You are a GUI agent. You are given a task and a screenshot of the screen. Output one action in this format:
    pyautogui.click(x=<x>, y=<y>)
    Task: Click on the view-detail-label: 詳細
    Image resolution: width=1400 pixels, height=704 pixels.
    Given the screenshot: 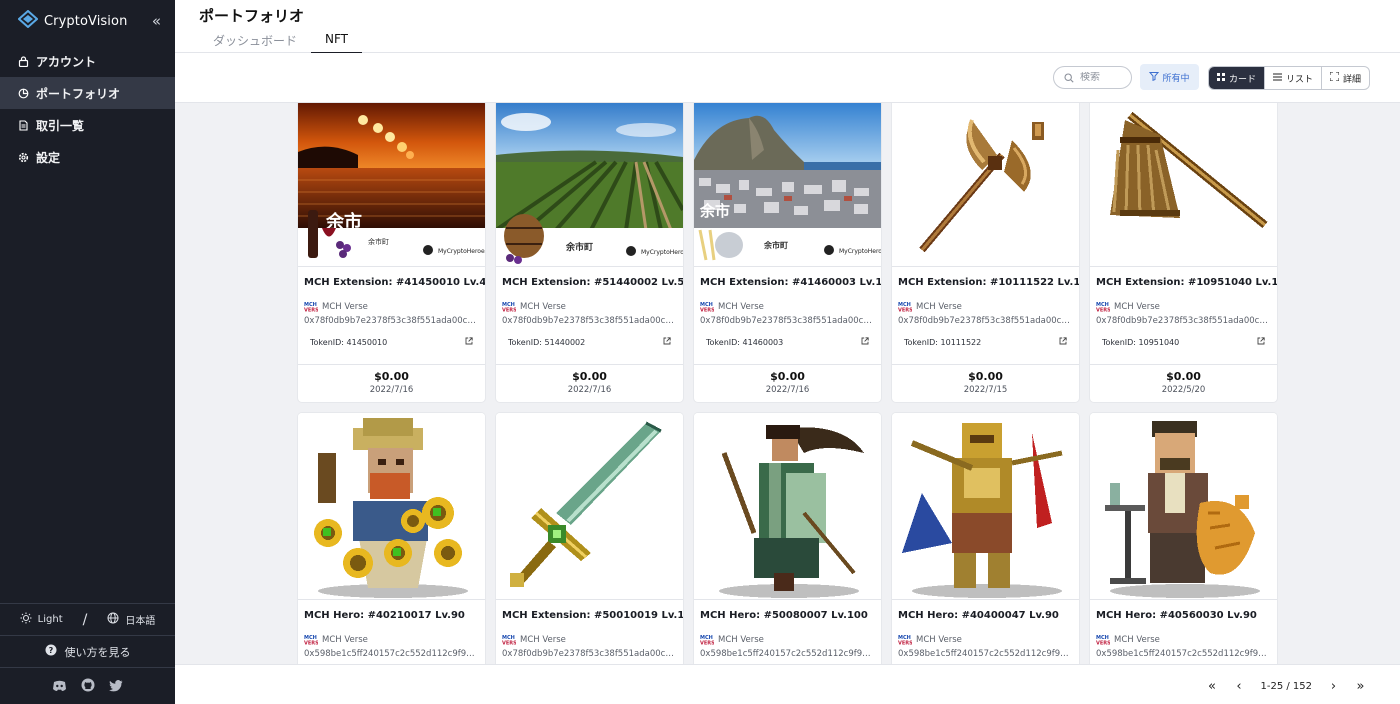 What is the action you would take?
    pyautogui.click(x=1352, y=79)
    